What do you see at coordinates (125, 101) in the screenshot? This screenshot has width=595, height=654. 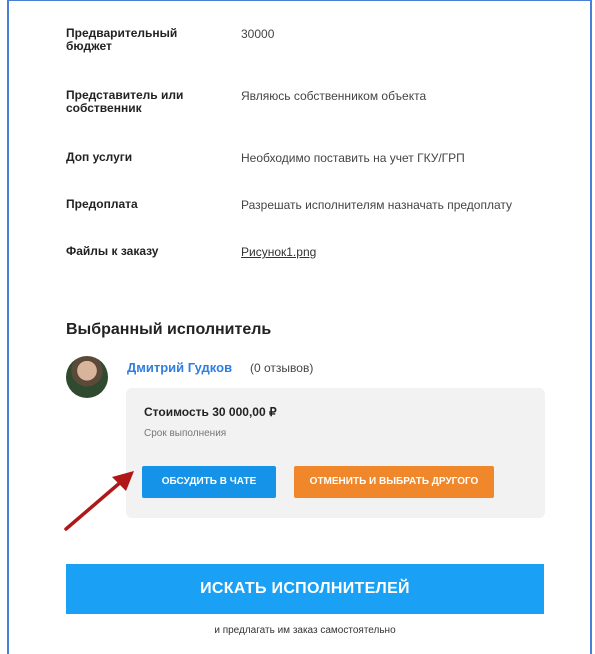 I see `detail-label: Представитель или собственник` at bounding box center [125, 101].